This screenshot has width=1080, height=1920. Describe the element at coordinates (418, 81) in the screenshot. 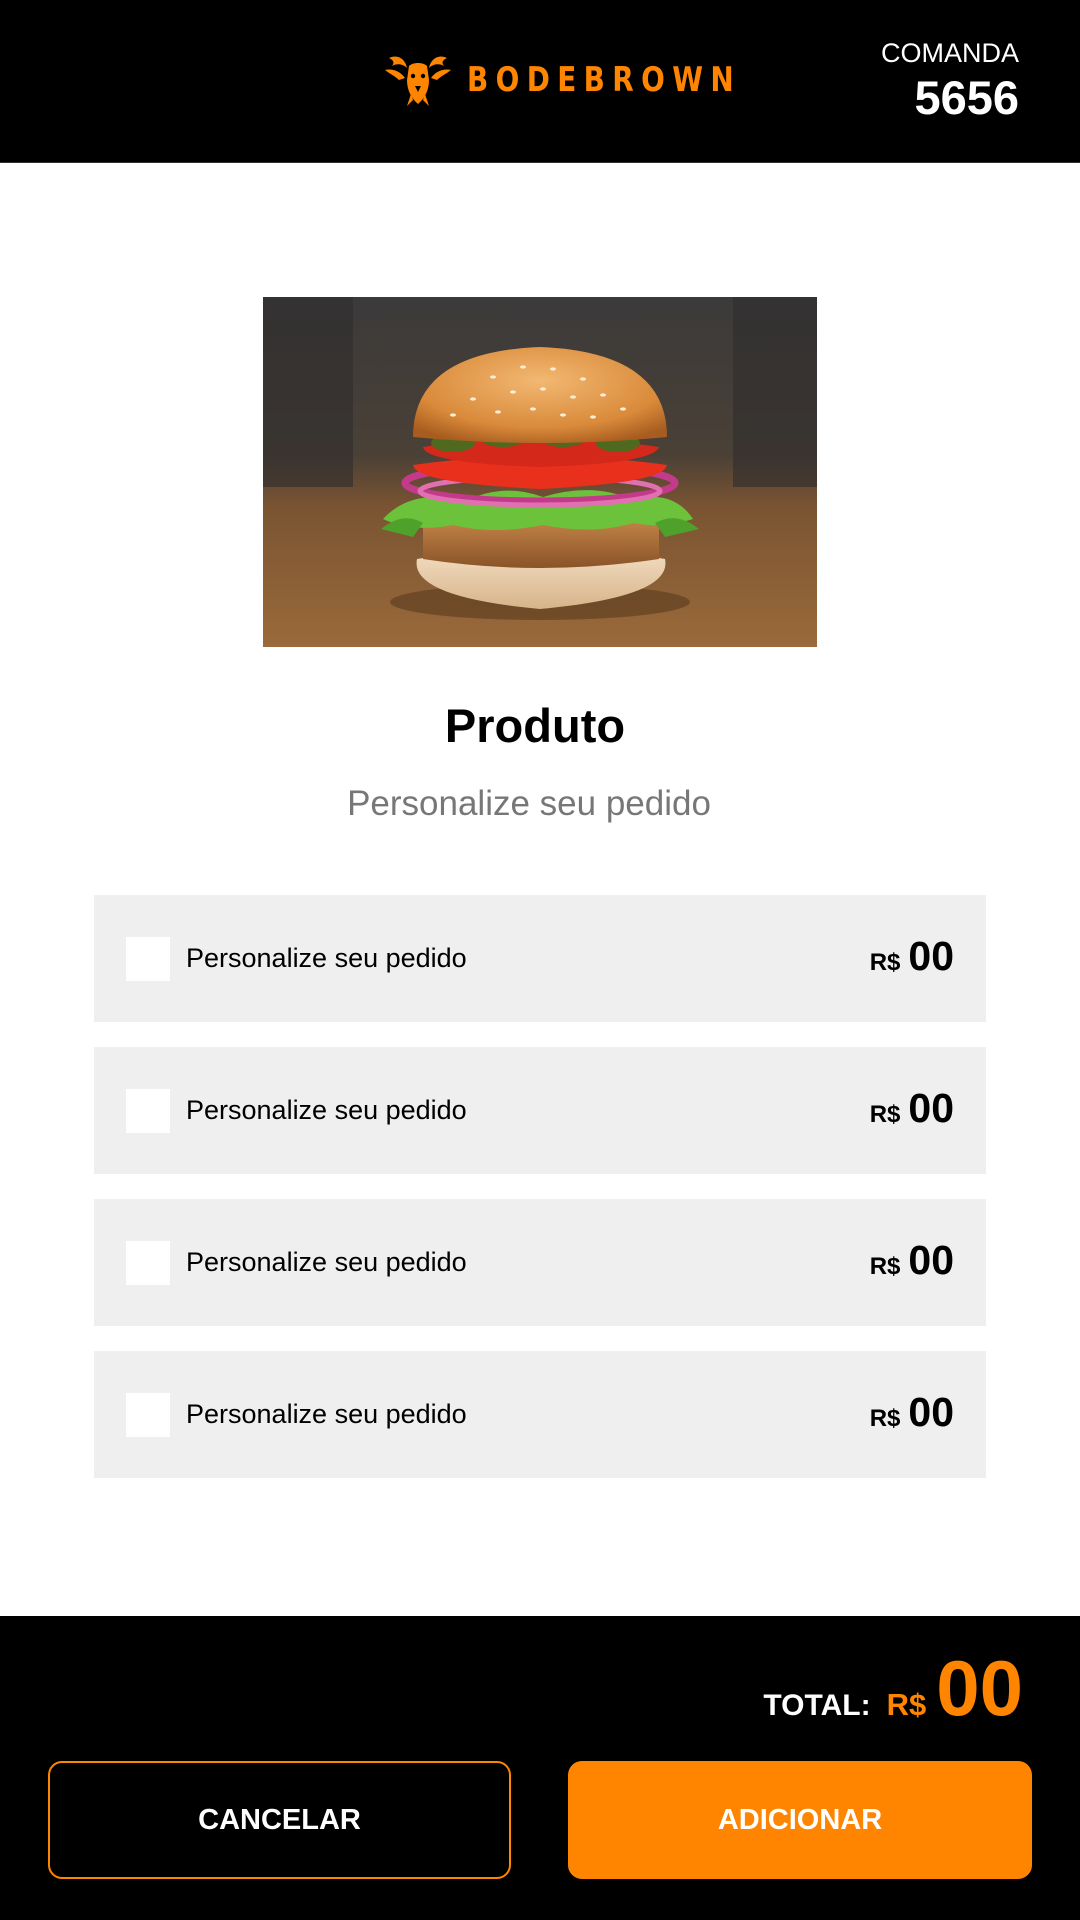

I see `goat-head-icon` at that location.